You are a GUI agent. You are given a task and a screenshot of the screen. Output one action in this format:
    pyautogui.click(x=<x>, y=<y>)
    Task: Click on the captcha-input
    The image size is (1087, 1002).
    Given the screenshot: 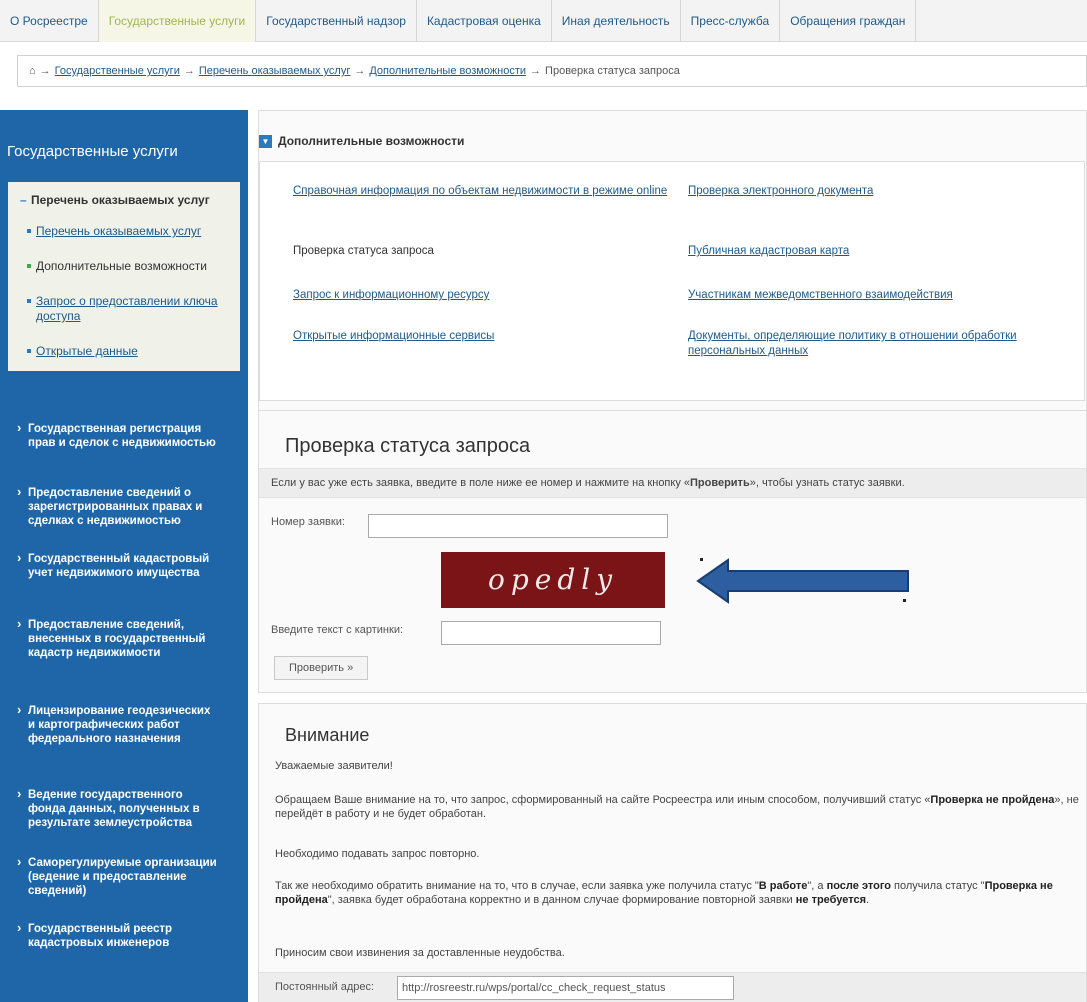 What is the action you would take?
    pyautogui.click(x=551, y=633)
    